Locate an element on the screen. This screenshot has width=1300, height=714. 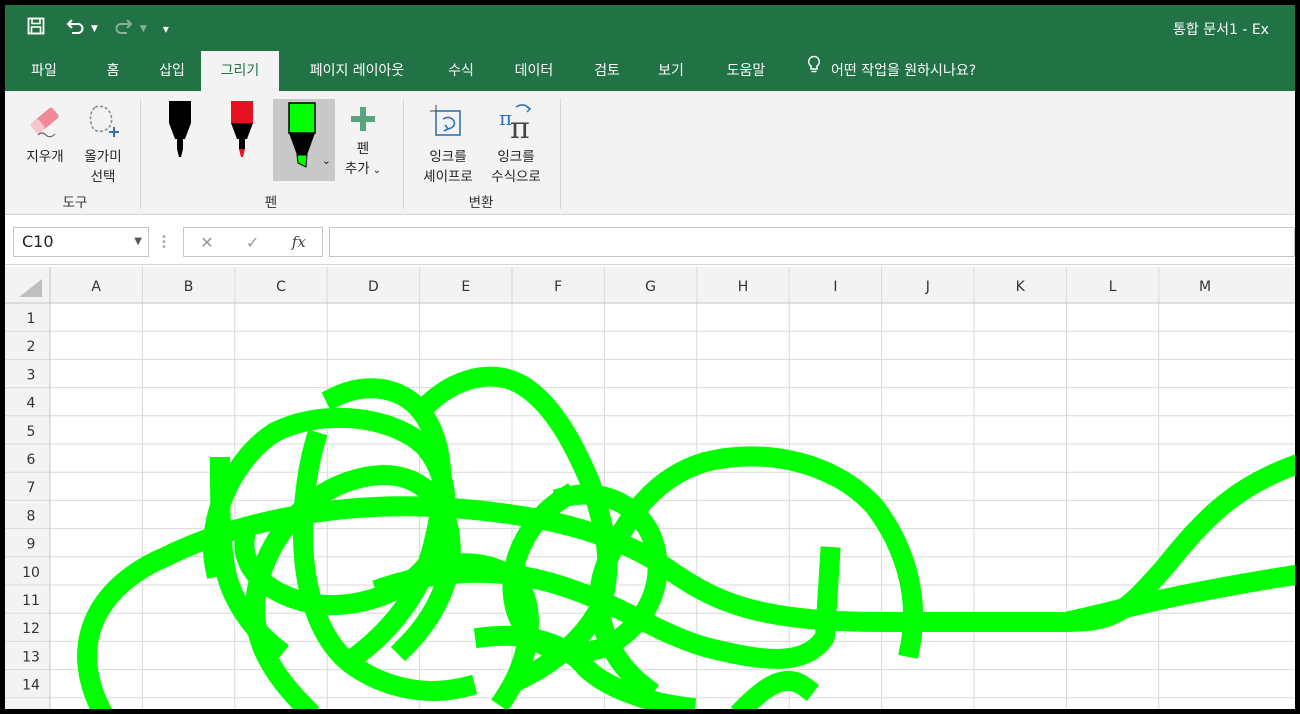
quick-access-toolbar: ▼ ▼ ▾ is located at coordinates (98, 28).